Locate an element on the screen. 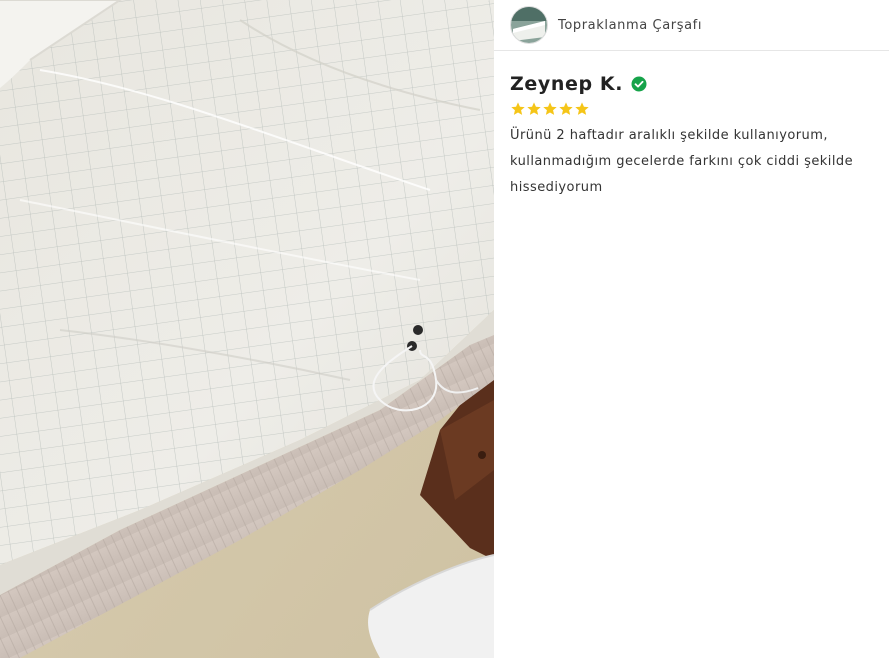 Image resolution: width=889 pixels, height=658 pixels. star-rating is located at coordinates (691, 109).